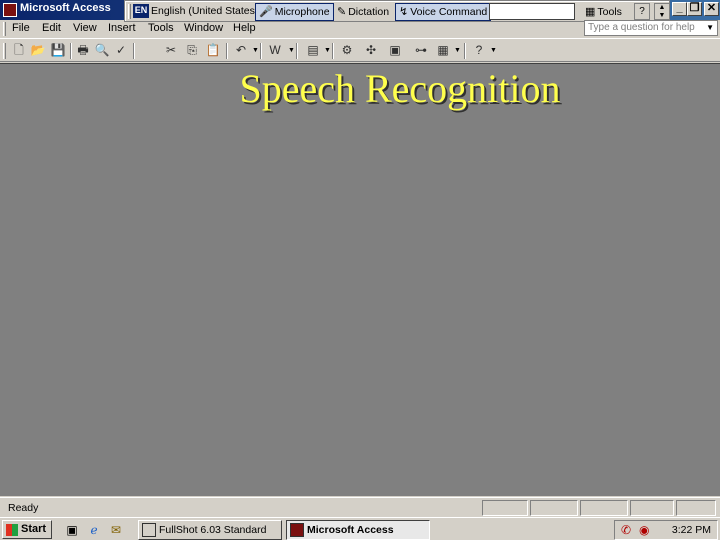 The height and width of the screenshot is (540, 720). I want to click on access-app-icon, so click(297, 530).